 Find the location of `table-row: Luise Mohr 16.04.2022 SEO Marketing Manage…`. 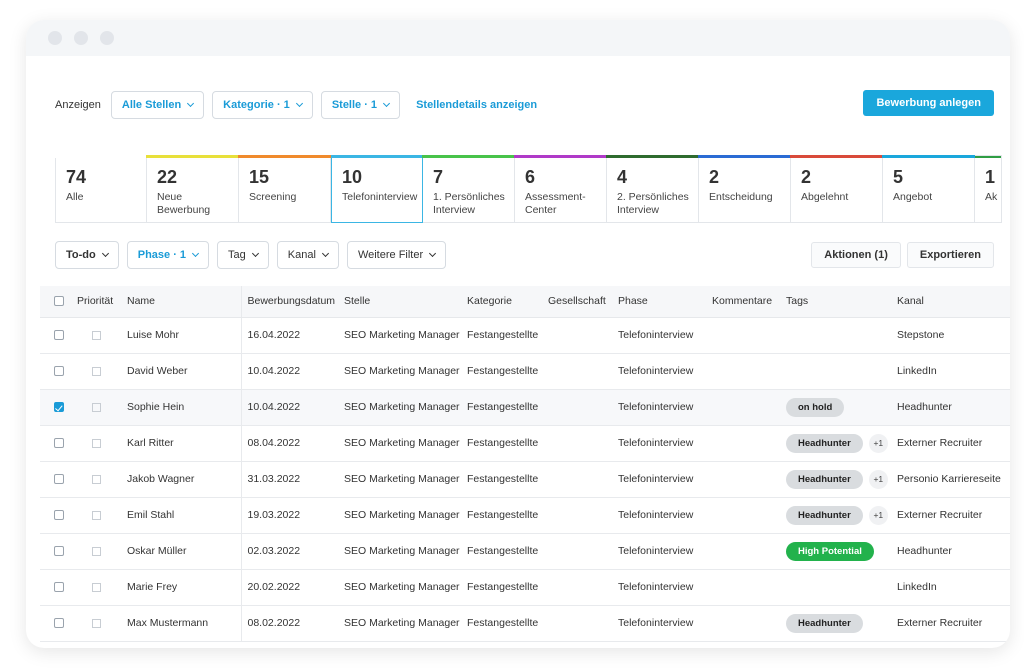

table-row: Luise Mohr 16.04.2022 SEO Marketing Manage… is located at coordinates (525, 335).